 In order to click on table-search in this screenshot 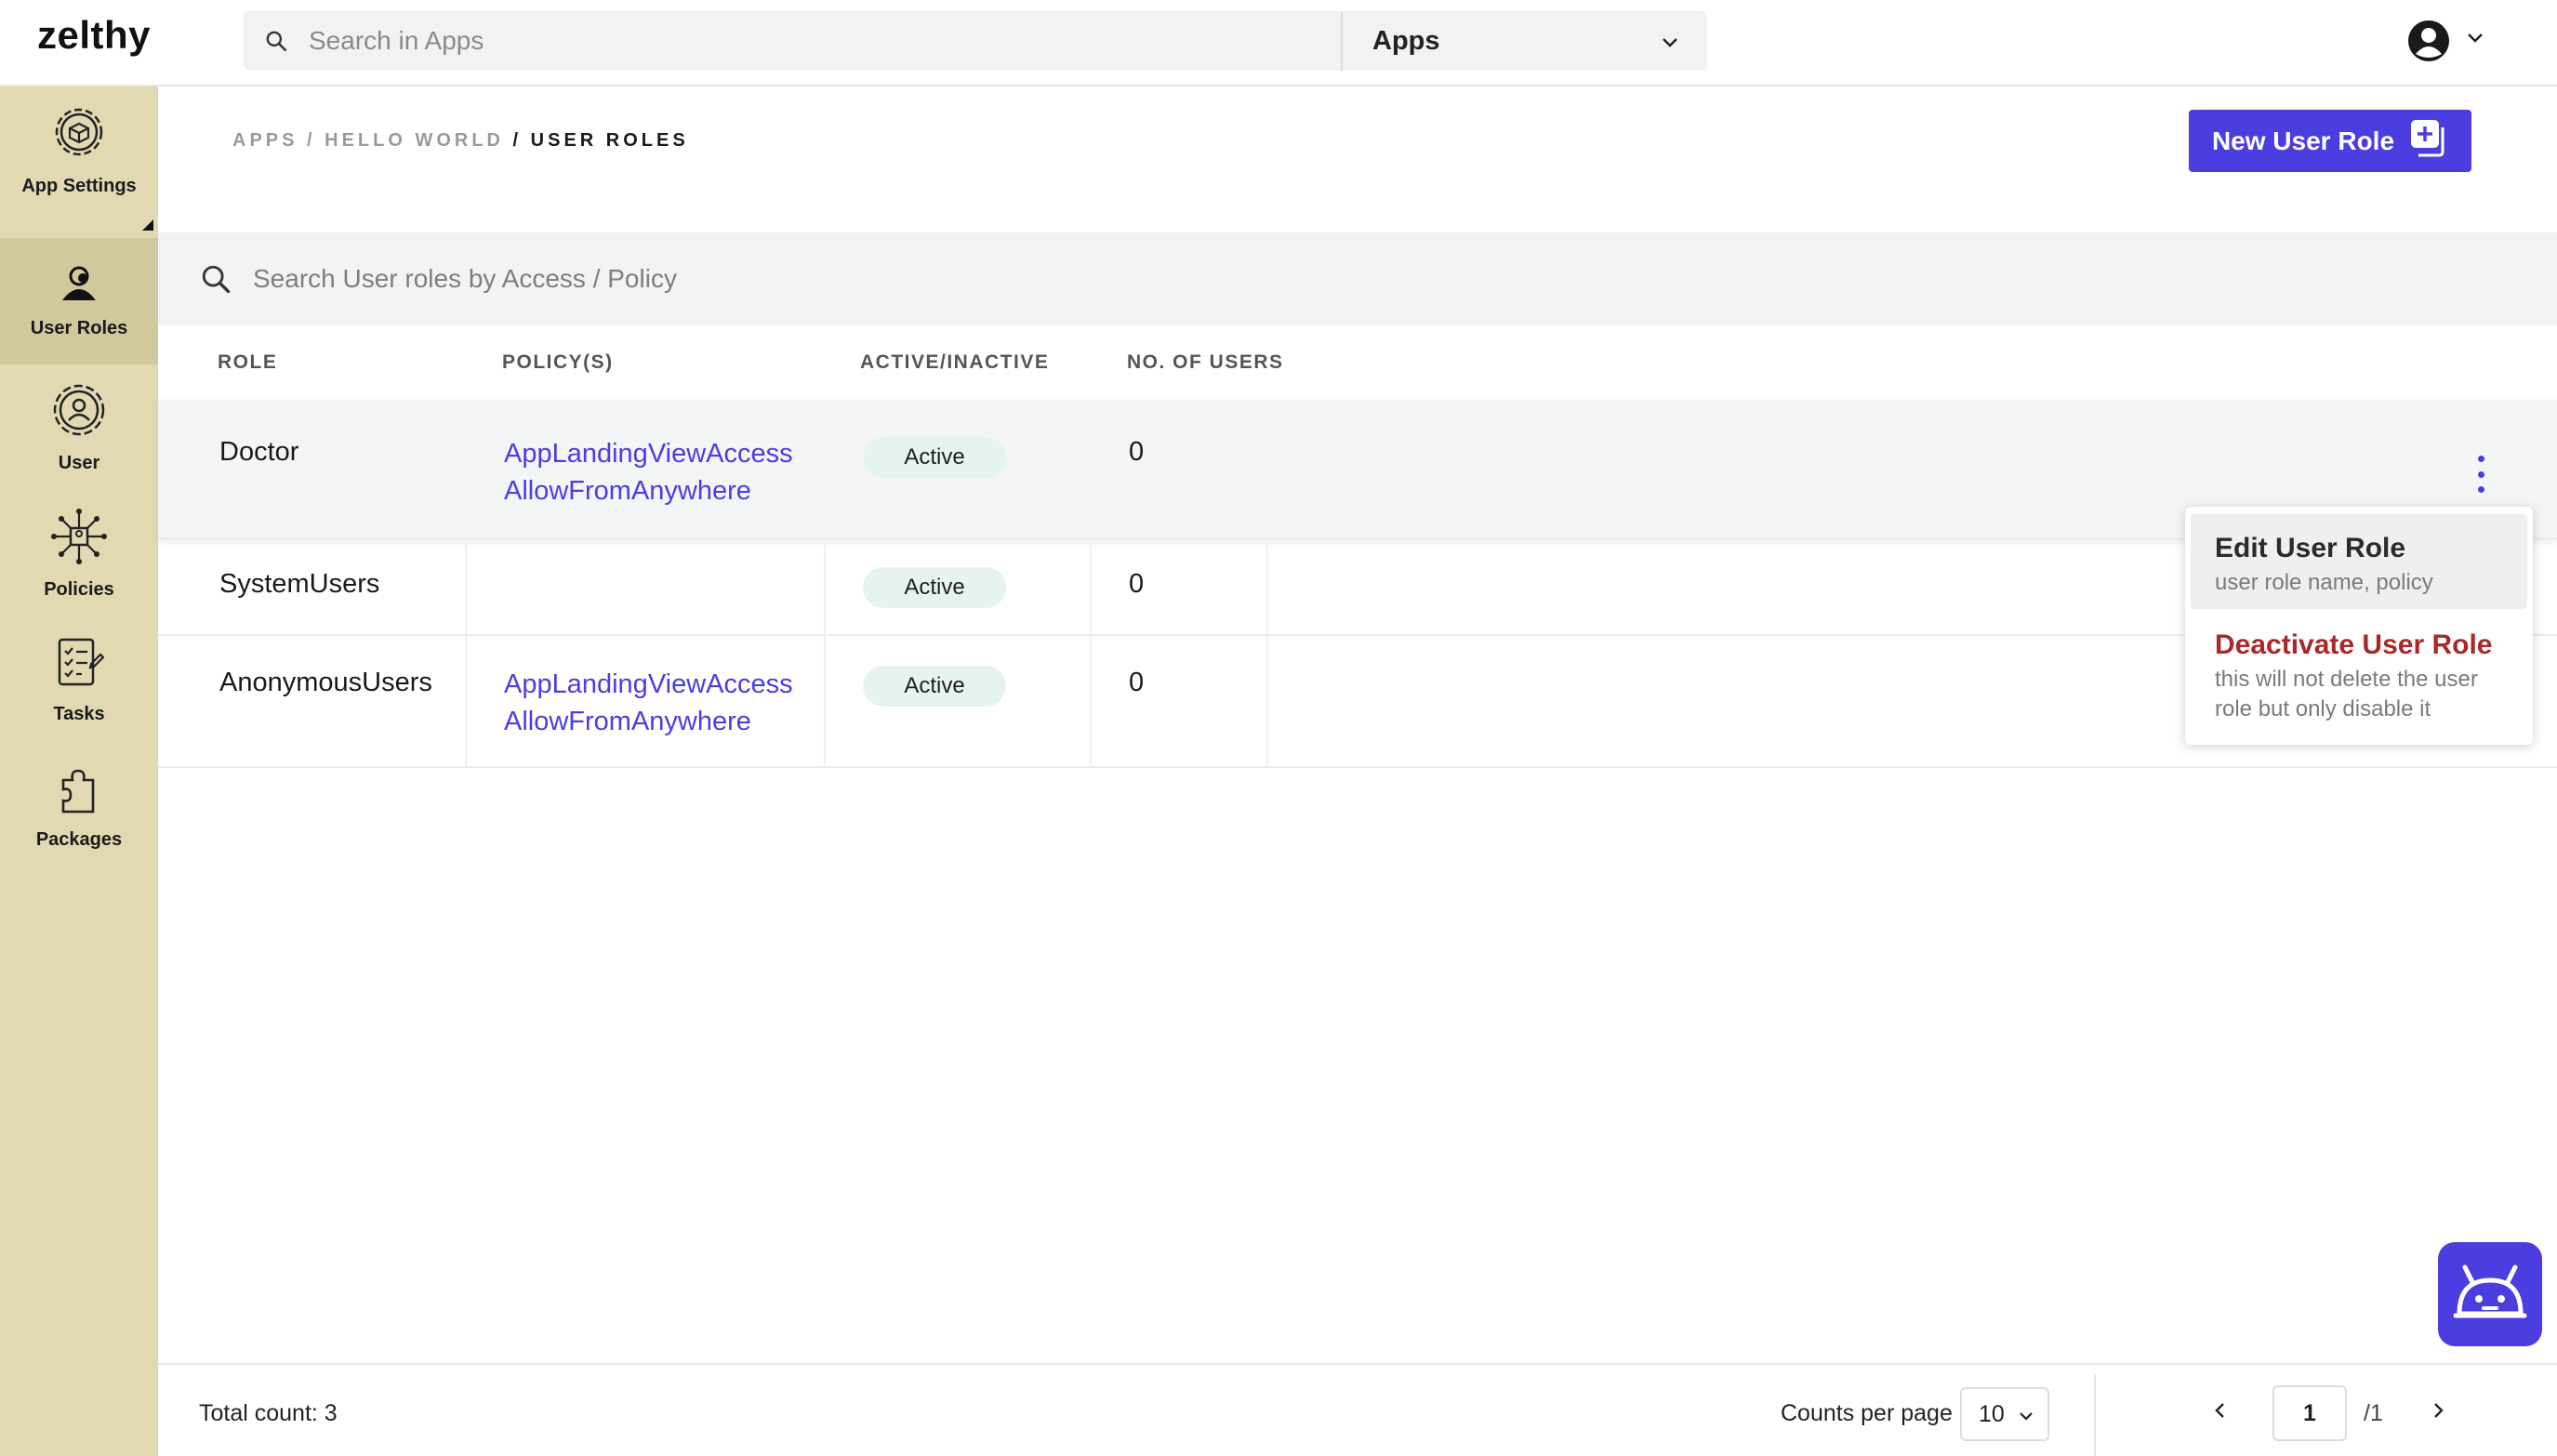, I will do `click(1357, 278)`.